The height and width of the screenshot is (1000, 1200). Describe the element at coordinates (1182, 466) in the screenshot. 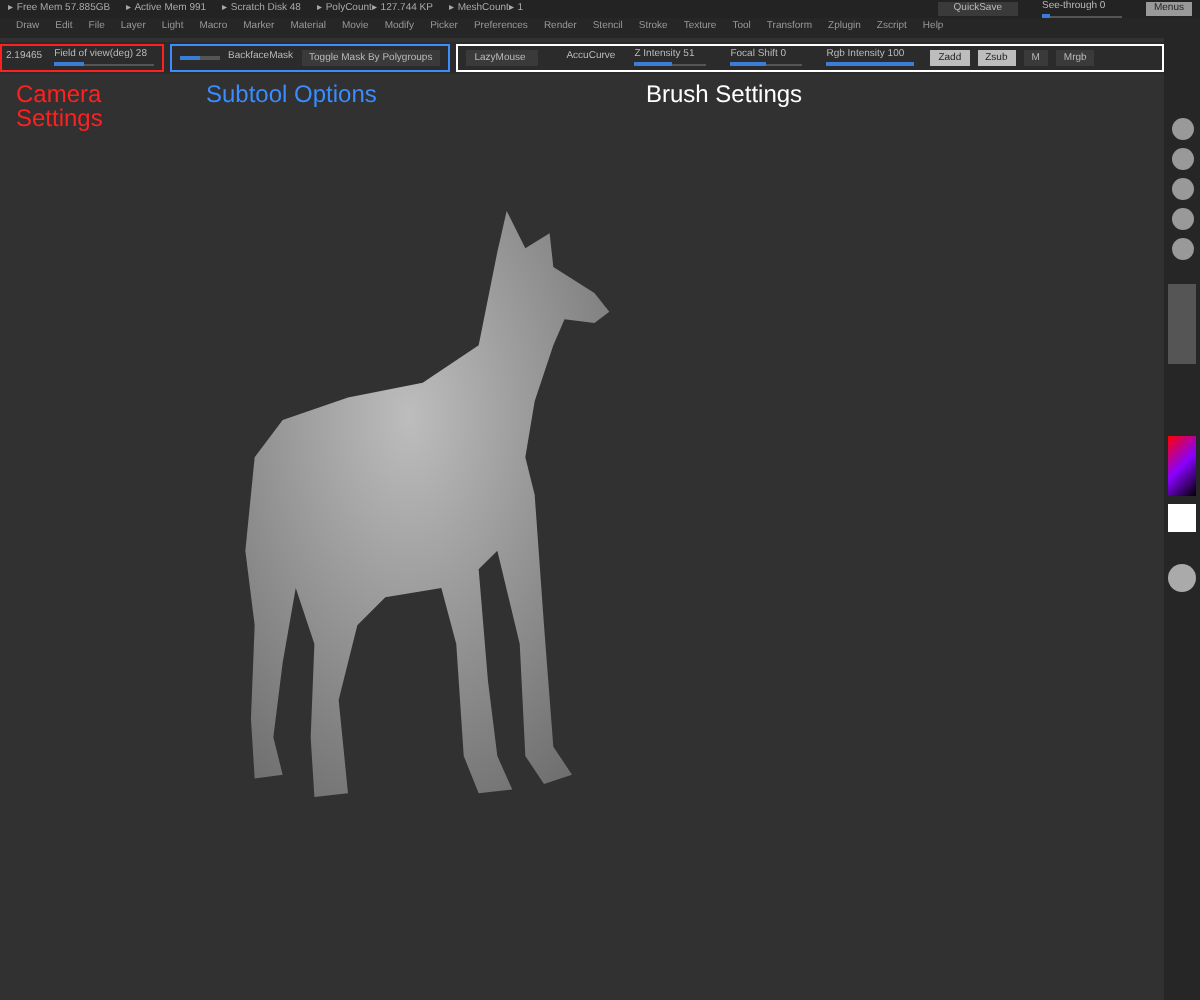

I see `color-picker` at that location.